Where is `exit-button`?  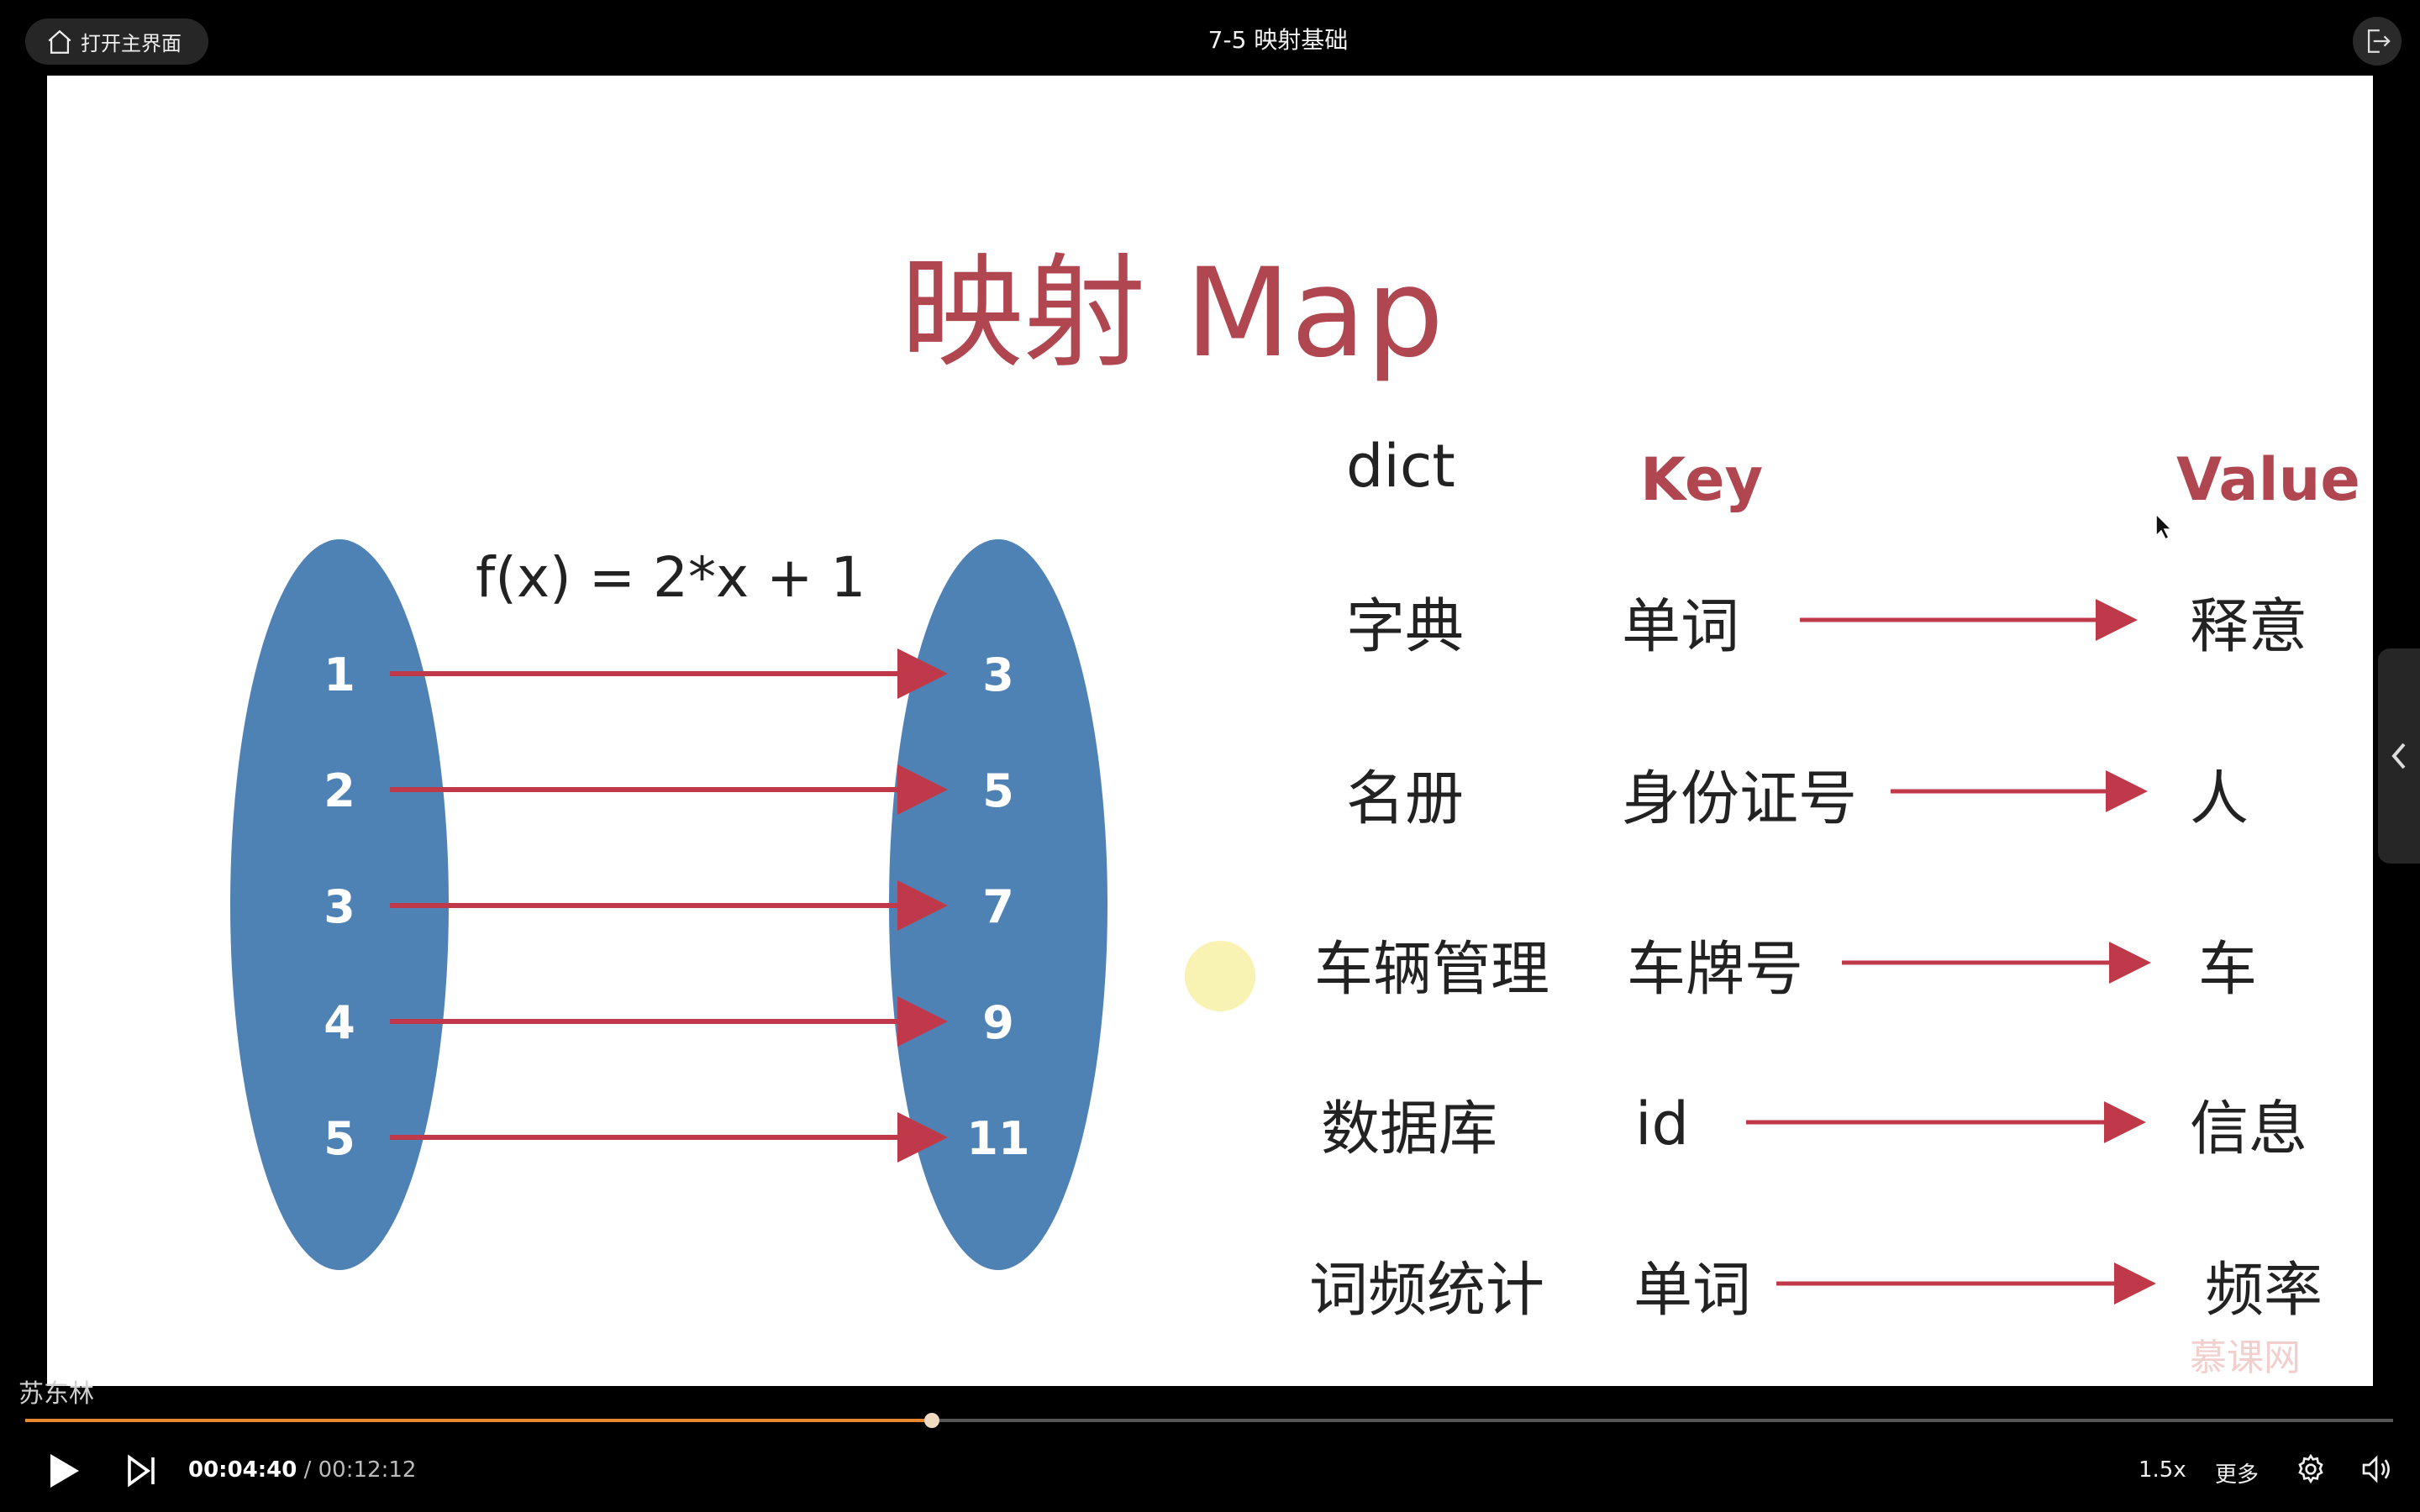 exit-button is located at coordinates (2377, 41).